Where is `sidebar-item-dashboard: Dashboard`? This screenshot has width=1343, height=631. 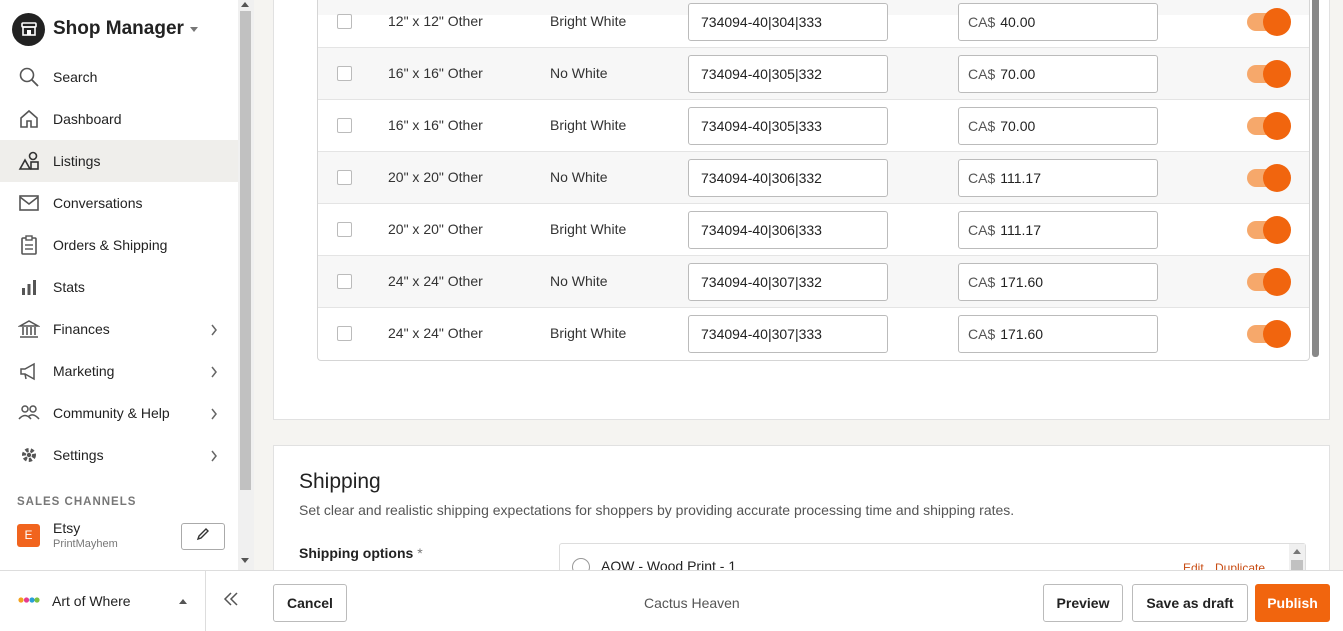
sidebar-item-dashboard: Dashboard is located at coordinates (119, 119).